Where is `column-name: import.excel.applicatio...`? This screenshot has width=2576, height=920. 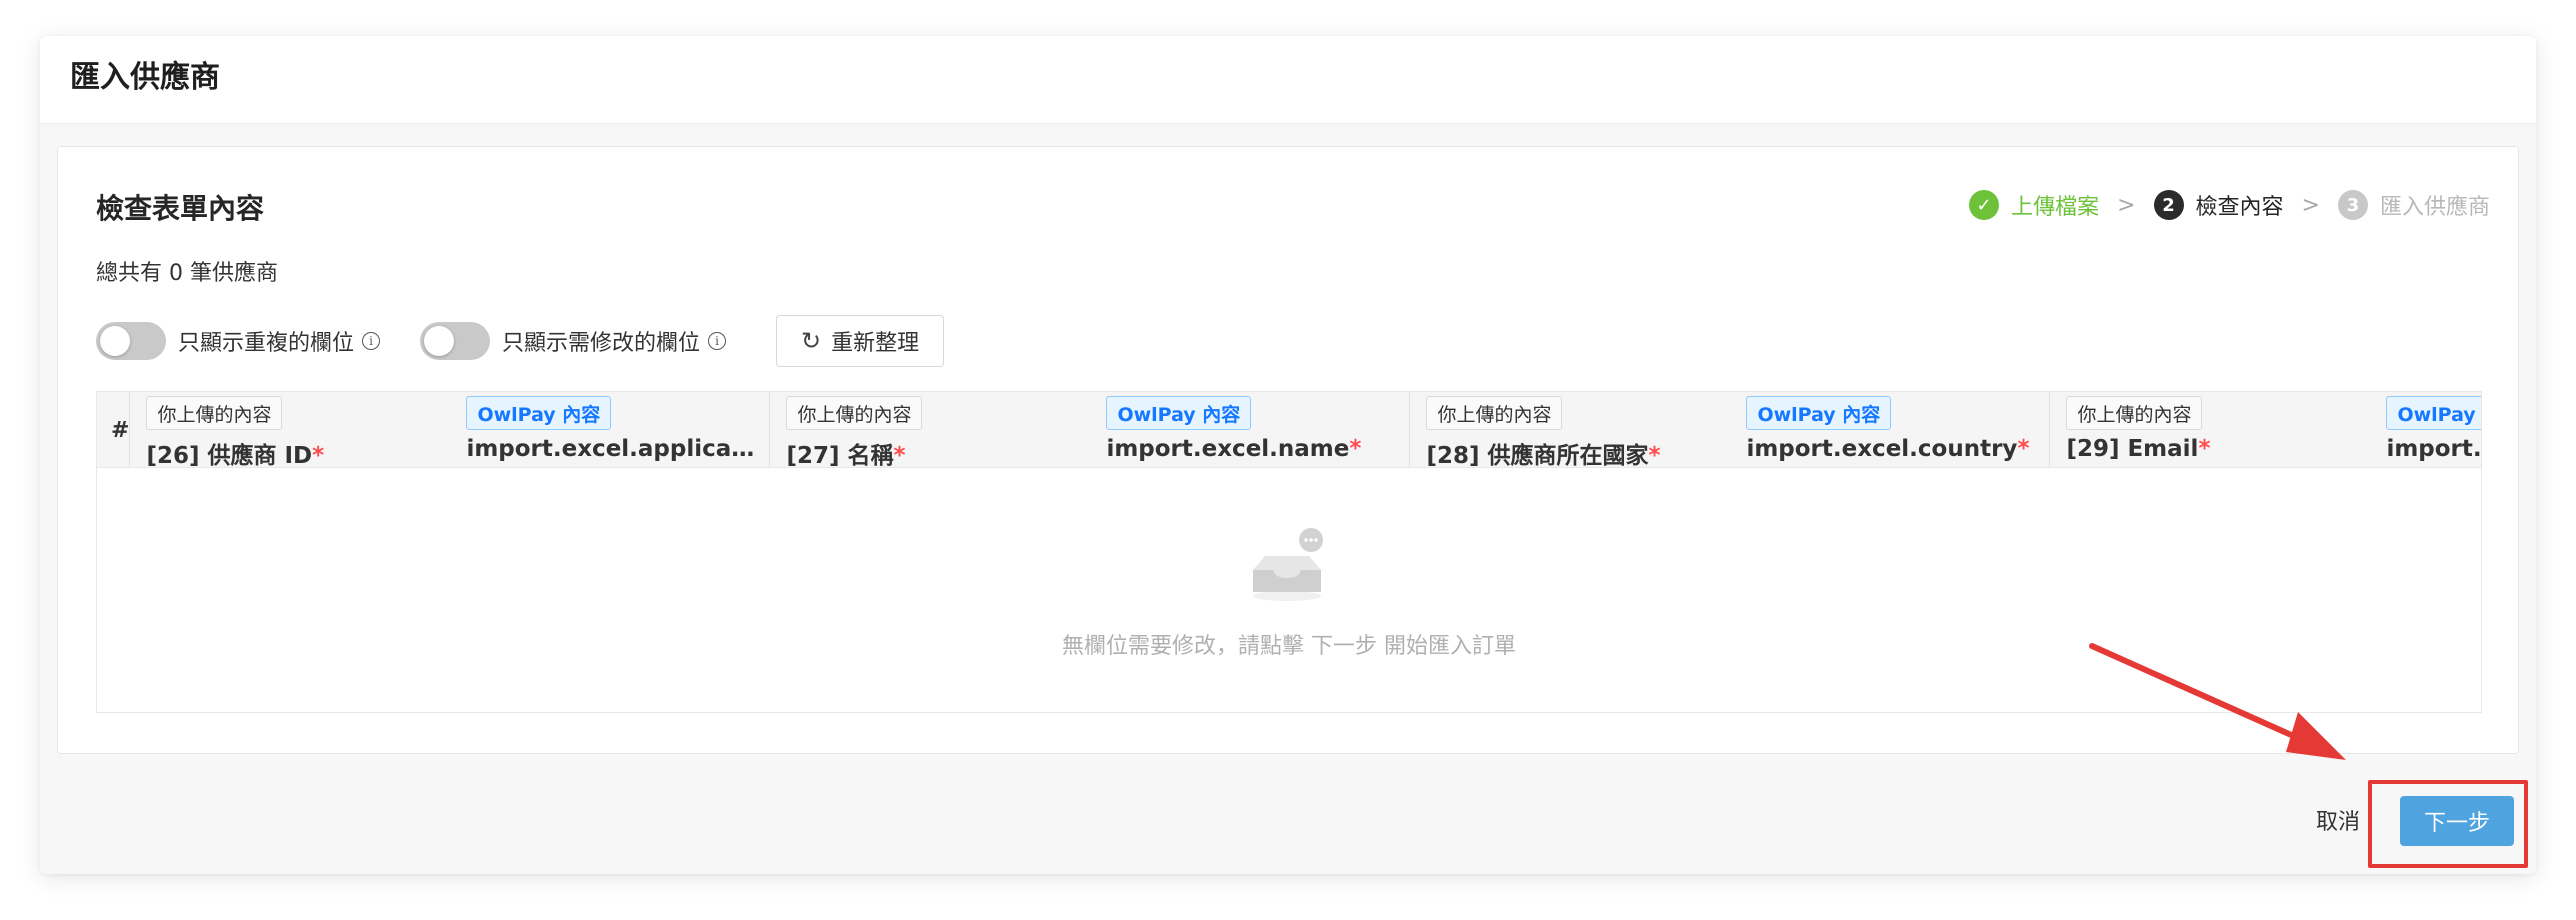 column-name: import.excel.applicatio... is located at coordinates (614, 449).